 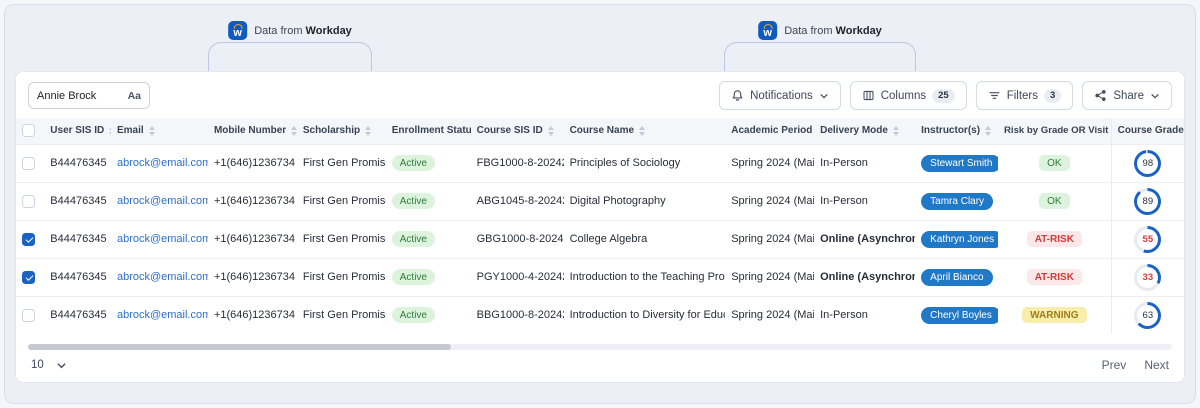 I want to click on filters-button: Filters 3, so click(x=1024, y=95).